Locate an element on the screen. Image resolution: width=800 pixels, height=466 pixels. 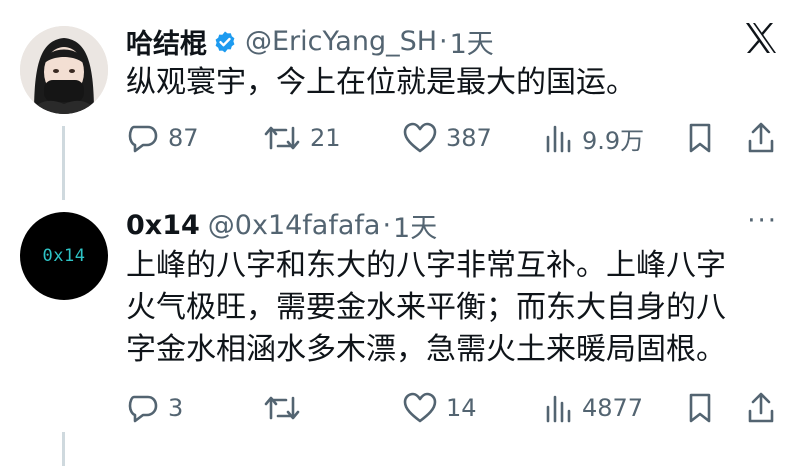
views-button: 9.9万 is located at coordinates (594, 138).